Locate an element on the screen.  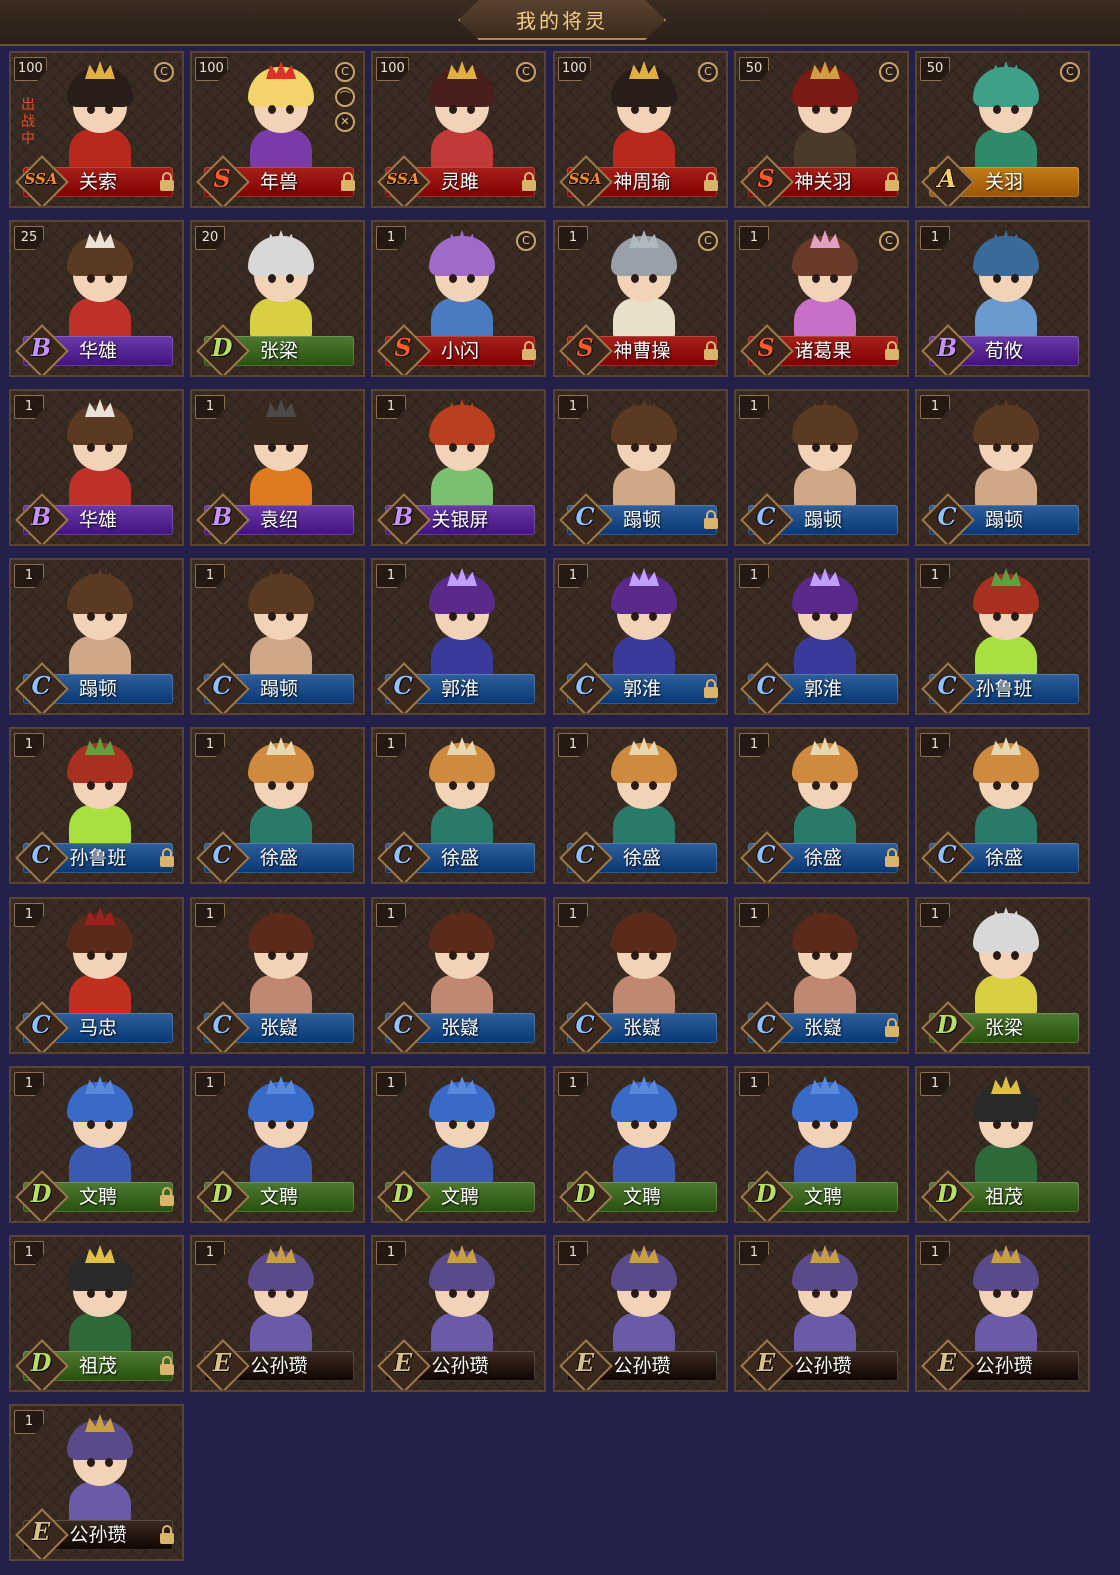
spirit-card: 1 小闪 S C is located at coordinates (458, 298).